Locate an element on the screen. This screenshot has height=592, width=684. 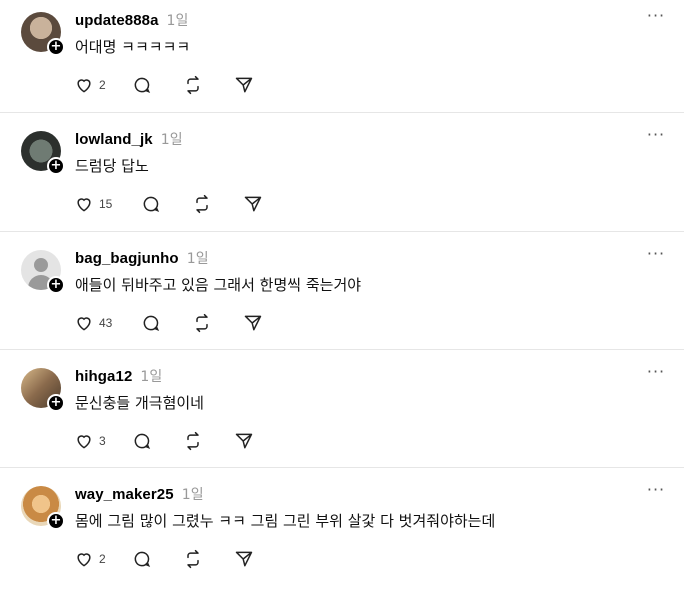
like-count: 3 is located at coordinates (102, 441).